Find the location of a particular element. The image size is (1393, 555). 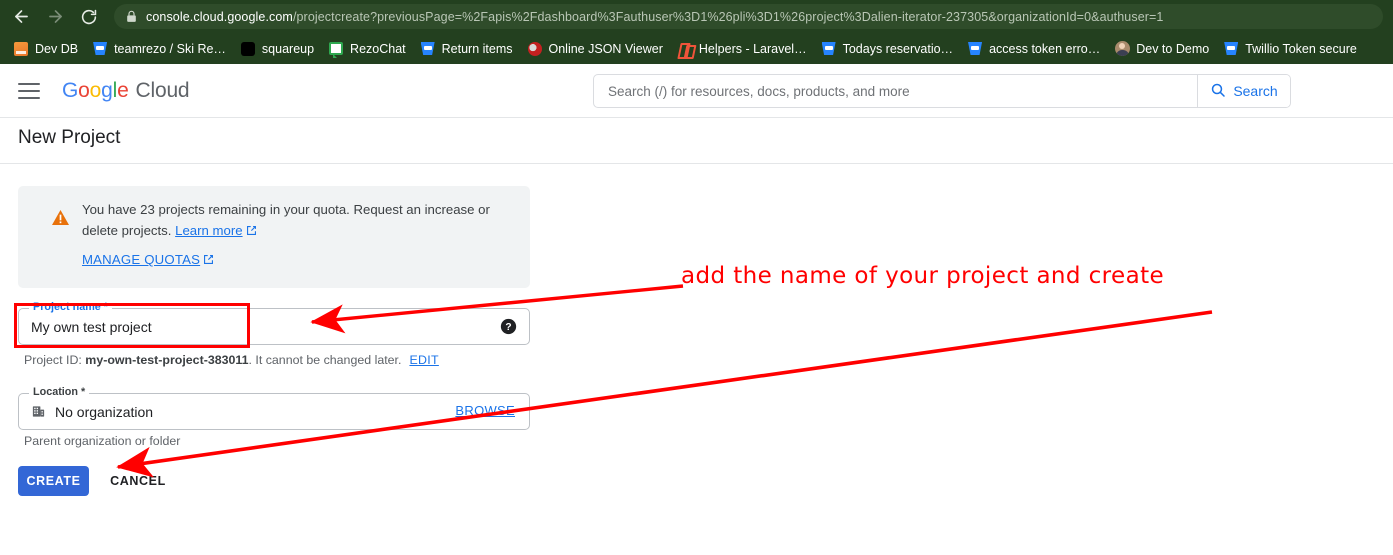

logo-letter: g is located at coordinates (107, 90).